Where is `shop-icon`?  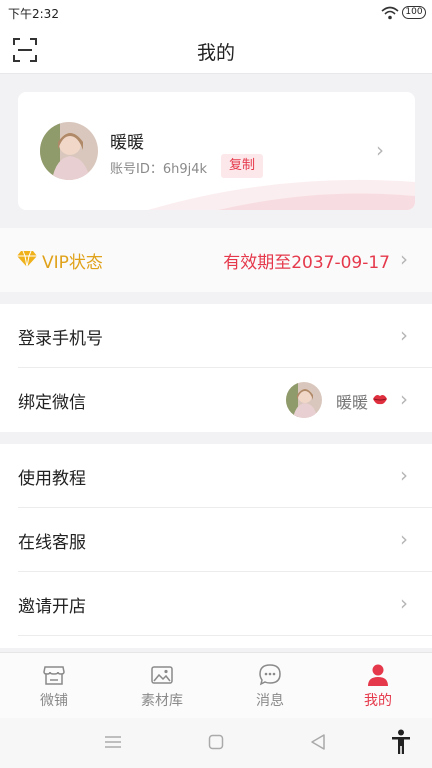
shop-icon is located at coordinates (54, 675).